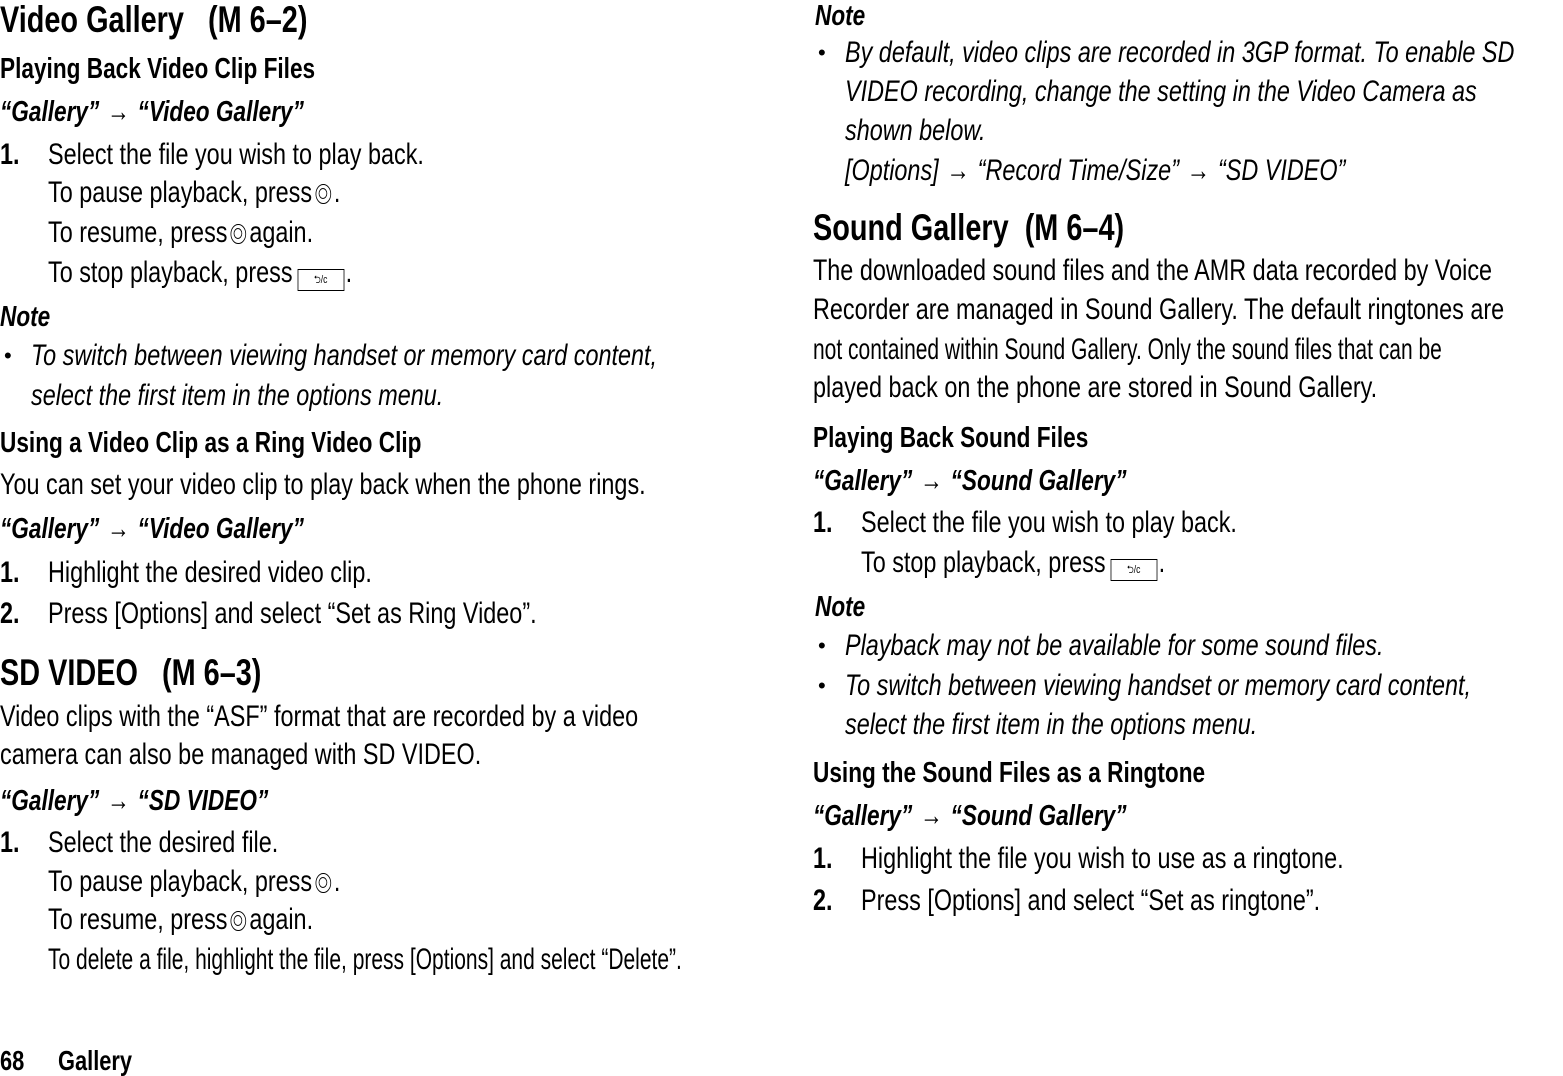 The height and width of the screenshot is (1076, 1563). Describe the element at coordinates (163, 842) in the screenshot. I see `step-text: Select the desired file.` at that location.